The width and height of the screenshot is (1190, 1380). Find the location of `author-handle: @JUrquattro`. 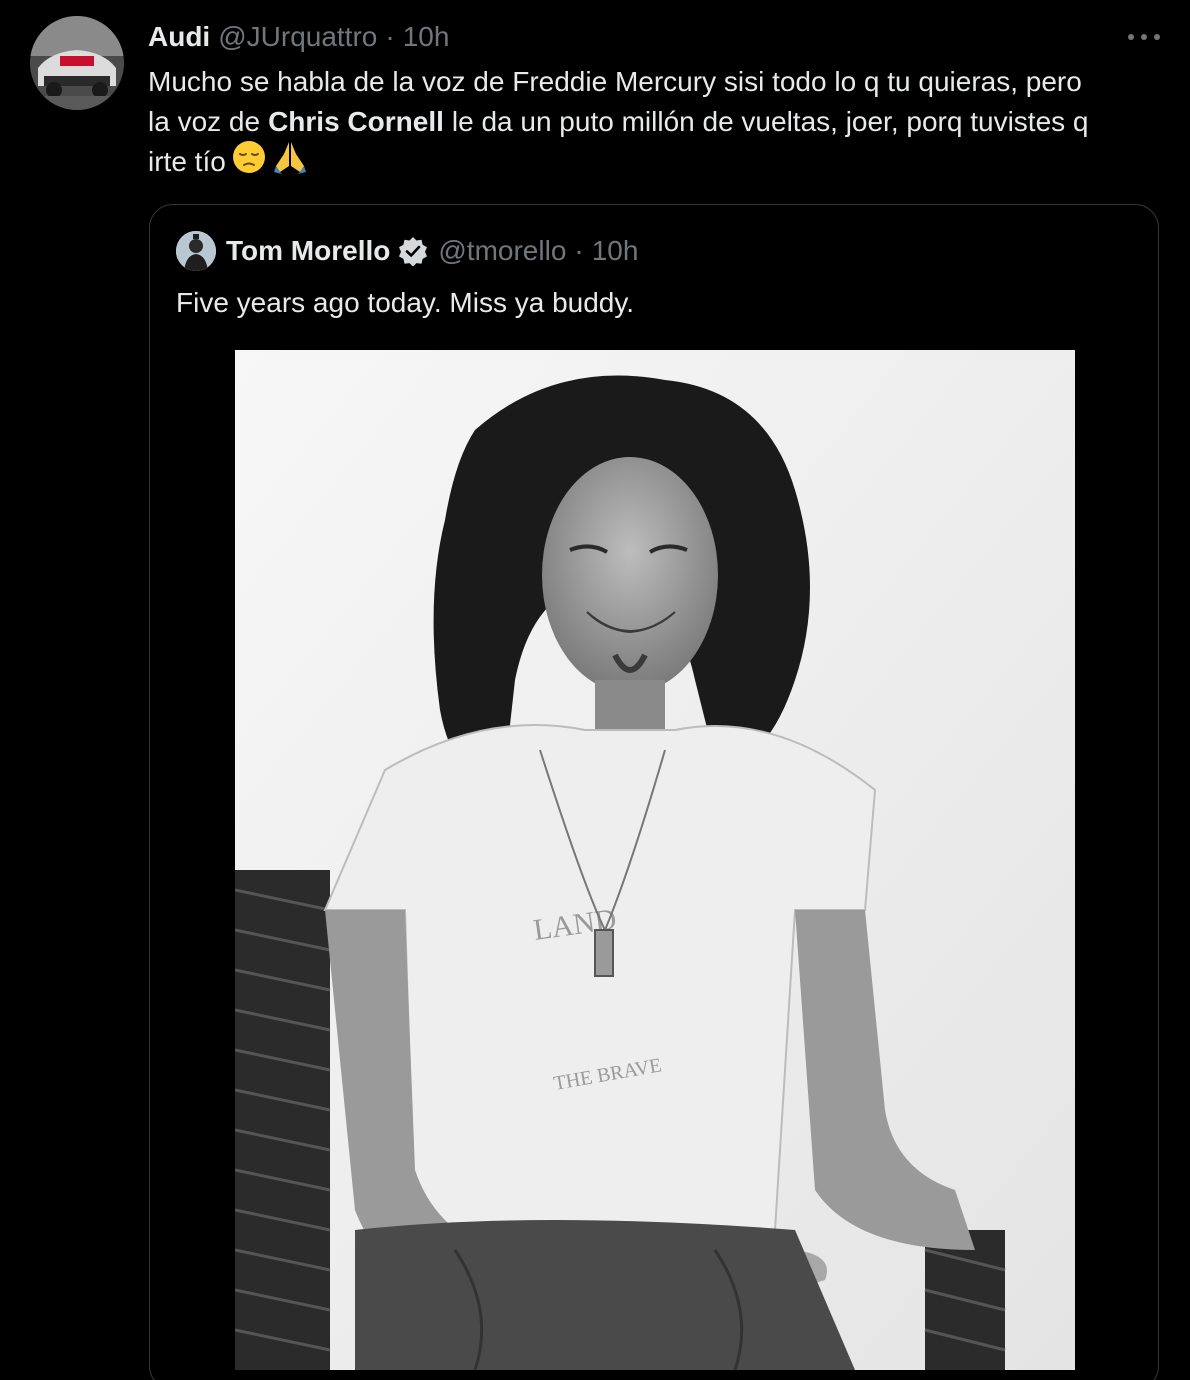

author-handle: @JUrquattro is located at coordinates (297, 37).